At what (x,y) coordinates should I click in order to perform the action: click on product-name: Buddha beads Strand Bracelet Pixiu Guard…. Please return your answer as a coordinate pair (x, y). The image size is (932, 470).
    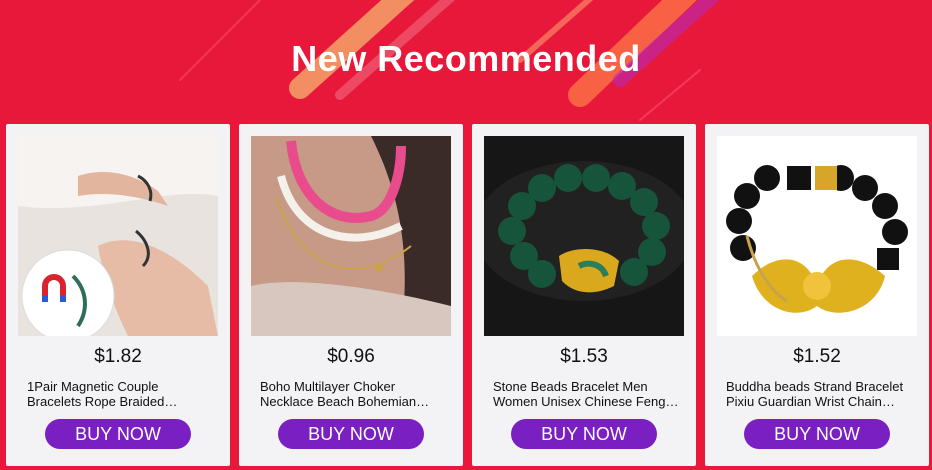
    Looking at the image, I should click on (819, 394).